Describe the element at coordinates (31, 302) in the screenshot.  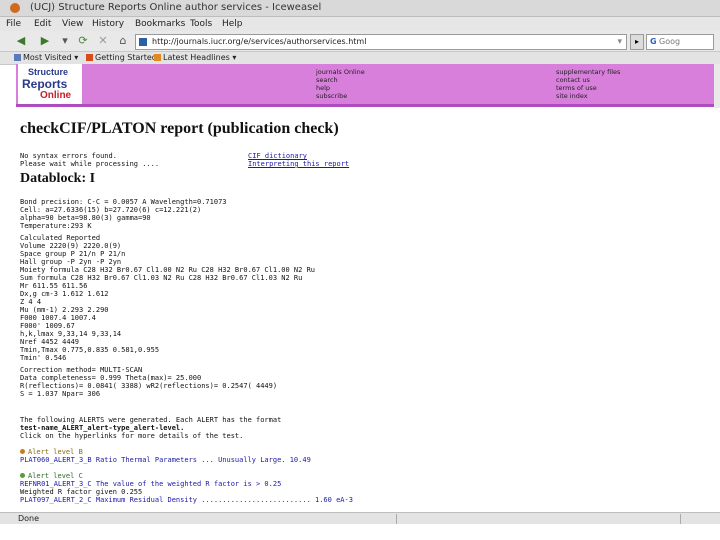
I see `table-row: Z 4 4` at that location.